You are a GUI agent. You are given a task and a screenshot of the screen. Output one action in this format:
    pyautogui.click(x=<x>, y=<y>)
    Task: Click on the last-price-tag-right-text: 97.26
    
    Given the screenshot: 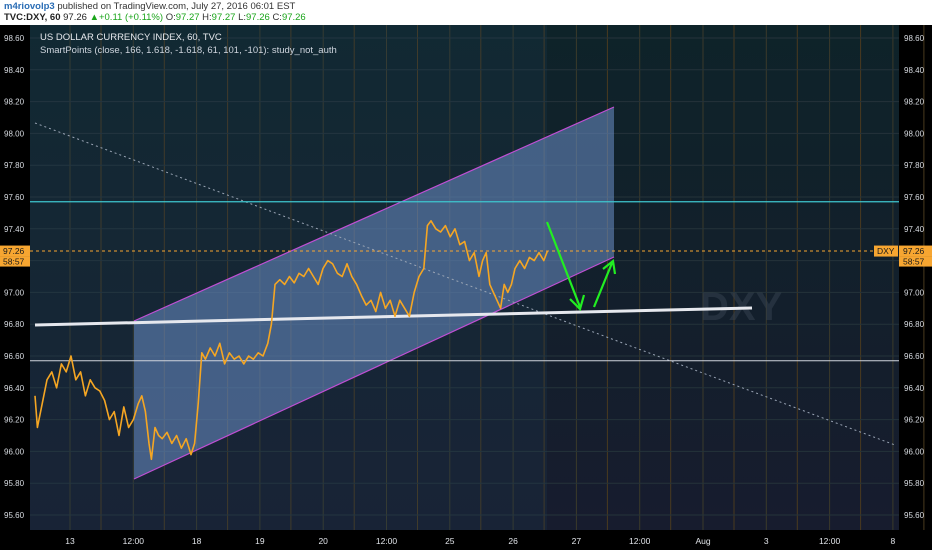 What is the action you would take?
    pyautogui.click(x=914, y=251)
    